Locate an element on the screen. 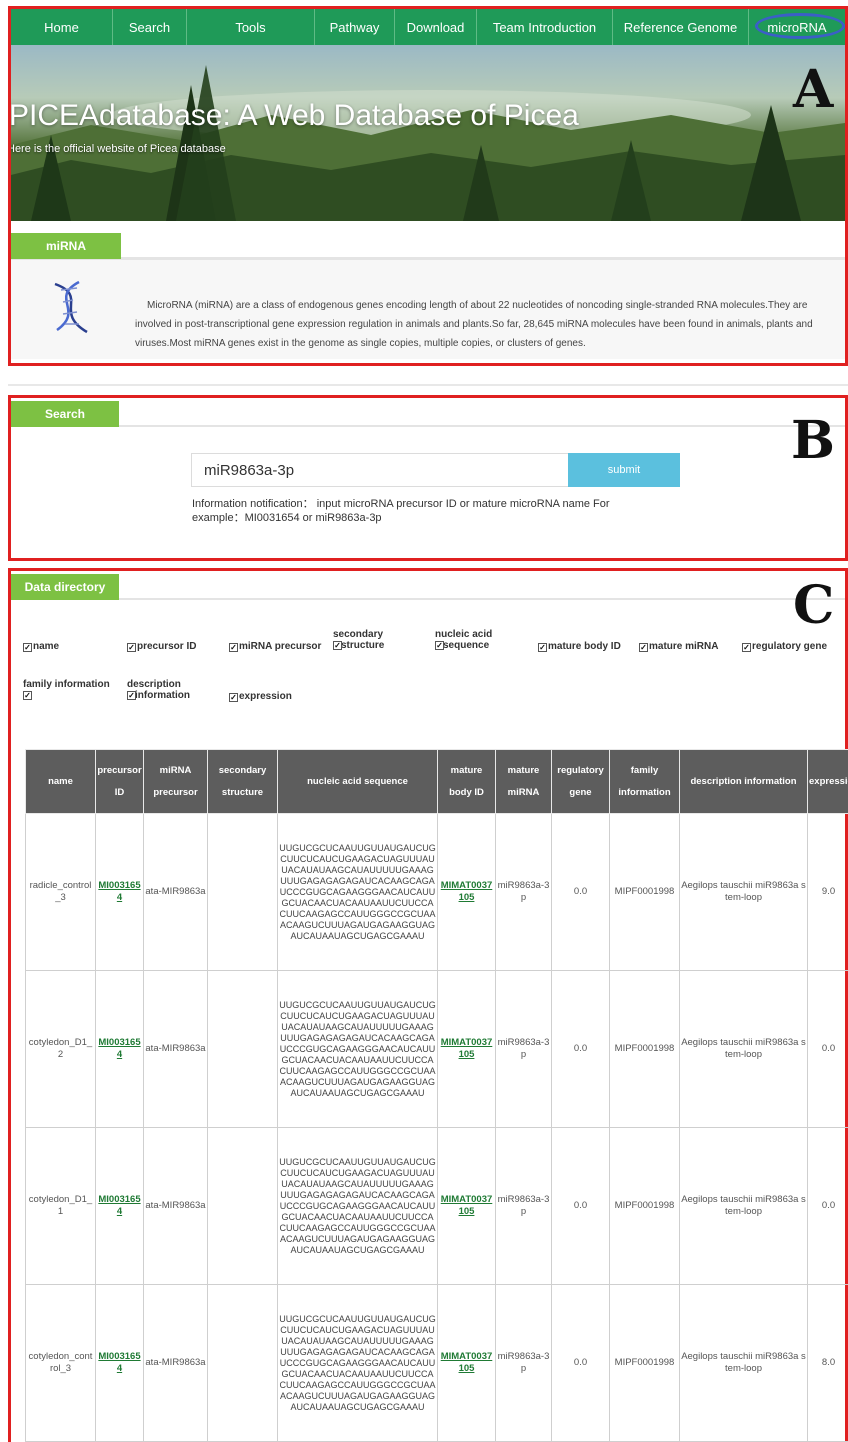  panel-label-c: C is located at coordinates (814, 605).